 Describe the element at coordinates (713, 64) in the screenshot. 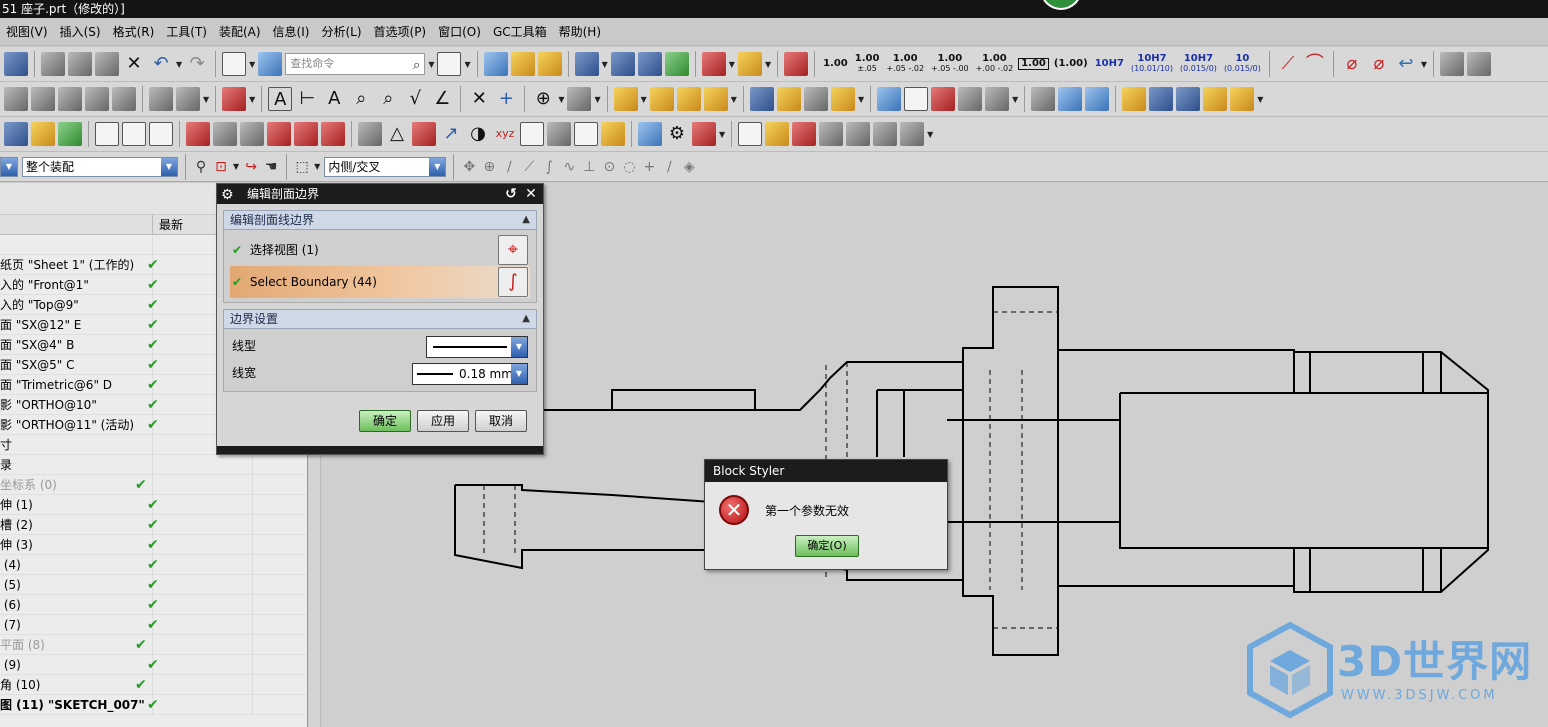

I see `dimension-icon` at that location.